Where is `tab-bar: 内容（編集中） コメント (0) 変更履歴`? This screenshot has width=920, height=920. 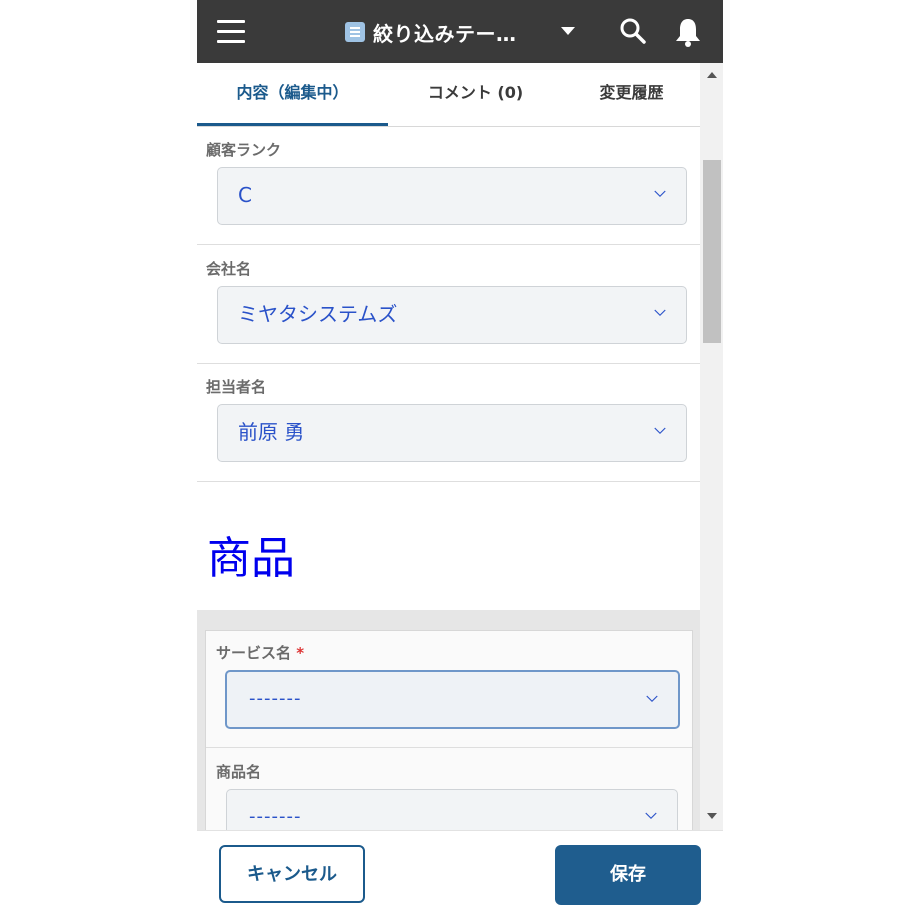
tab-bar: 内容（編集中） コメント (0) 変更履歴 is located at coordinates (448, 95).